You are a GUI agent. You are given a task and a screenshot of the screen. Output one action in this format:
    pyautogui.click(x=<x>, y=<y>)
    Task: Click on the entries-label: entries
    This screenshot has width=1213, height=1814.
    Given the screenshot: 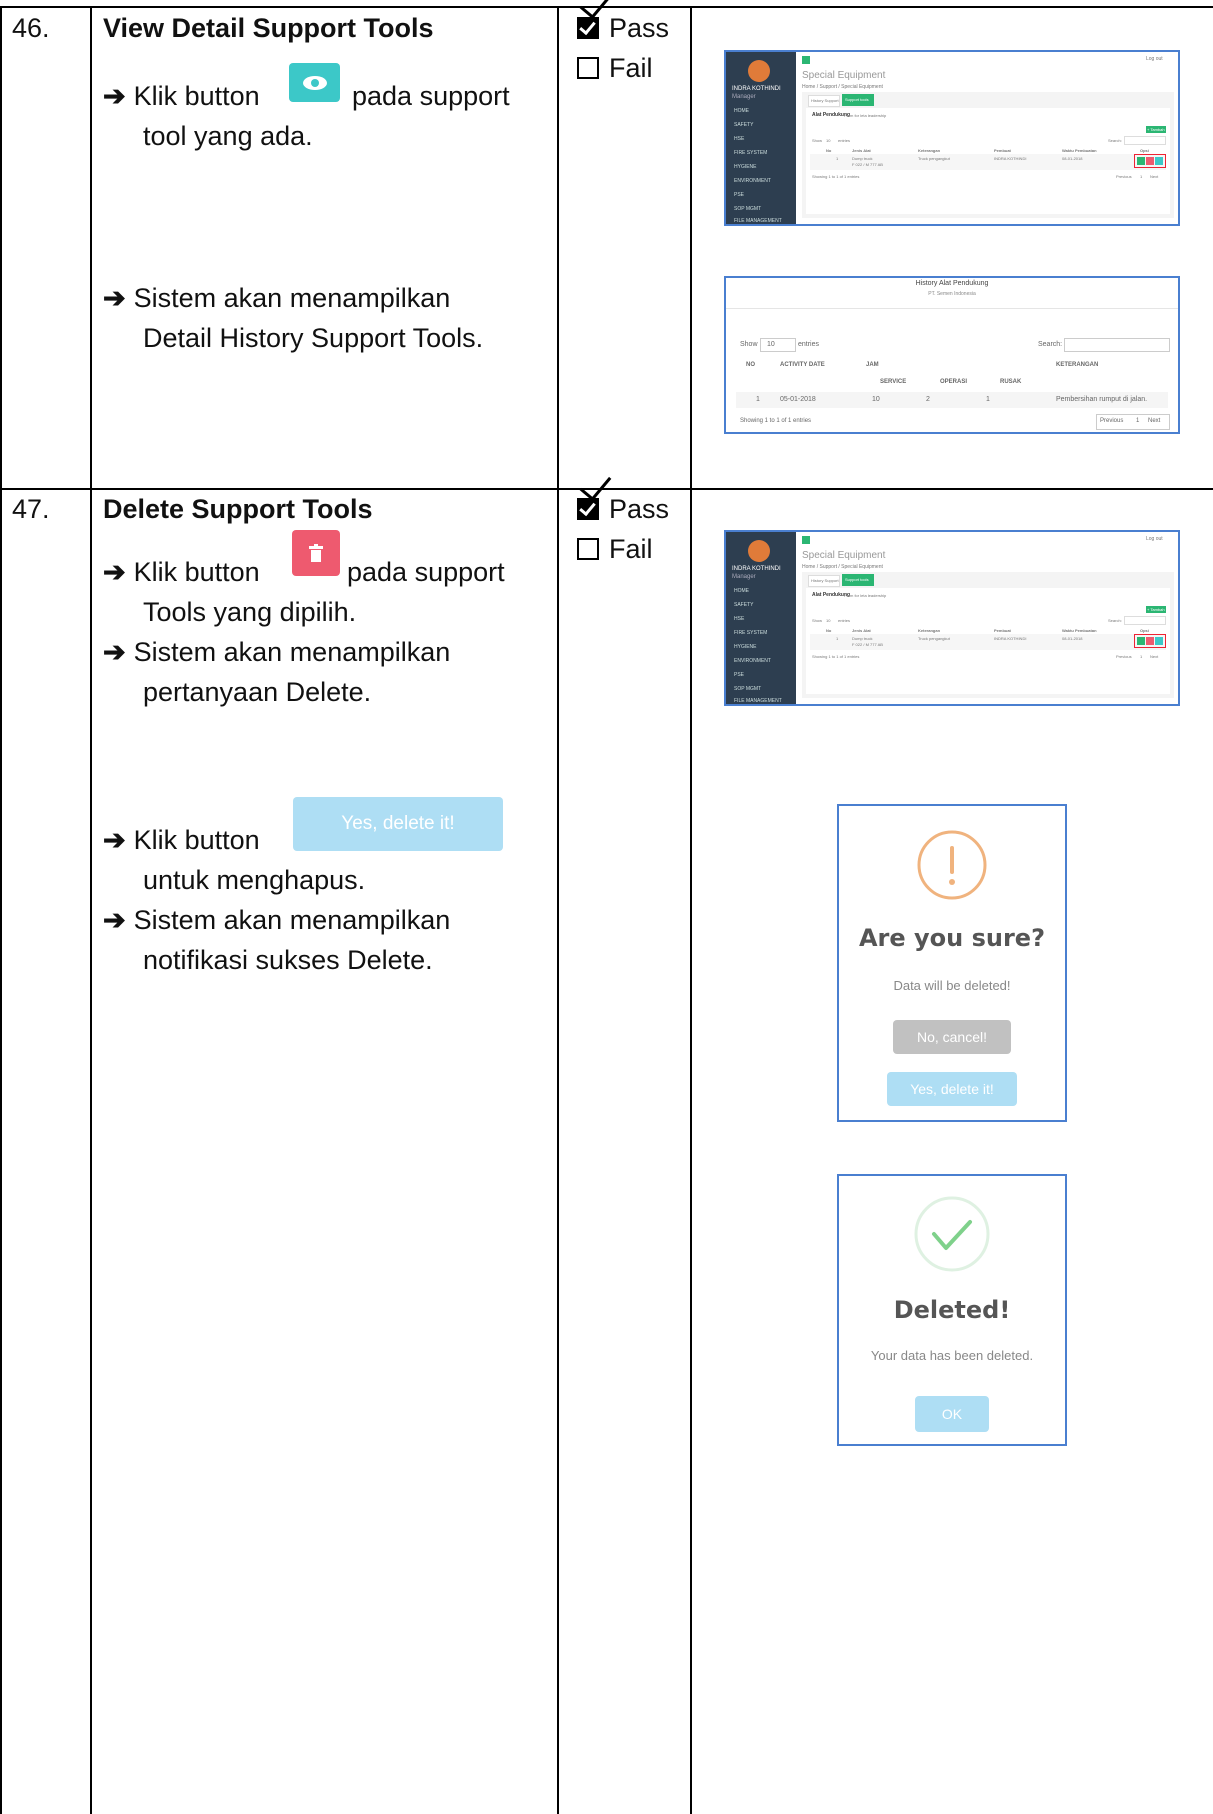 What is the action you would take?
    pyautogui.click(x=809, y=344)
    